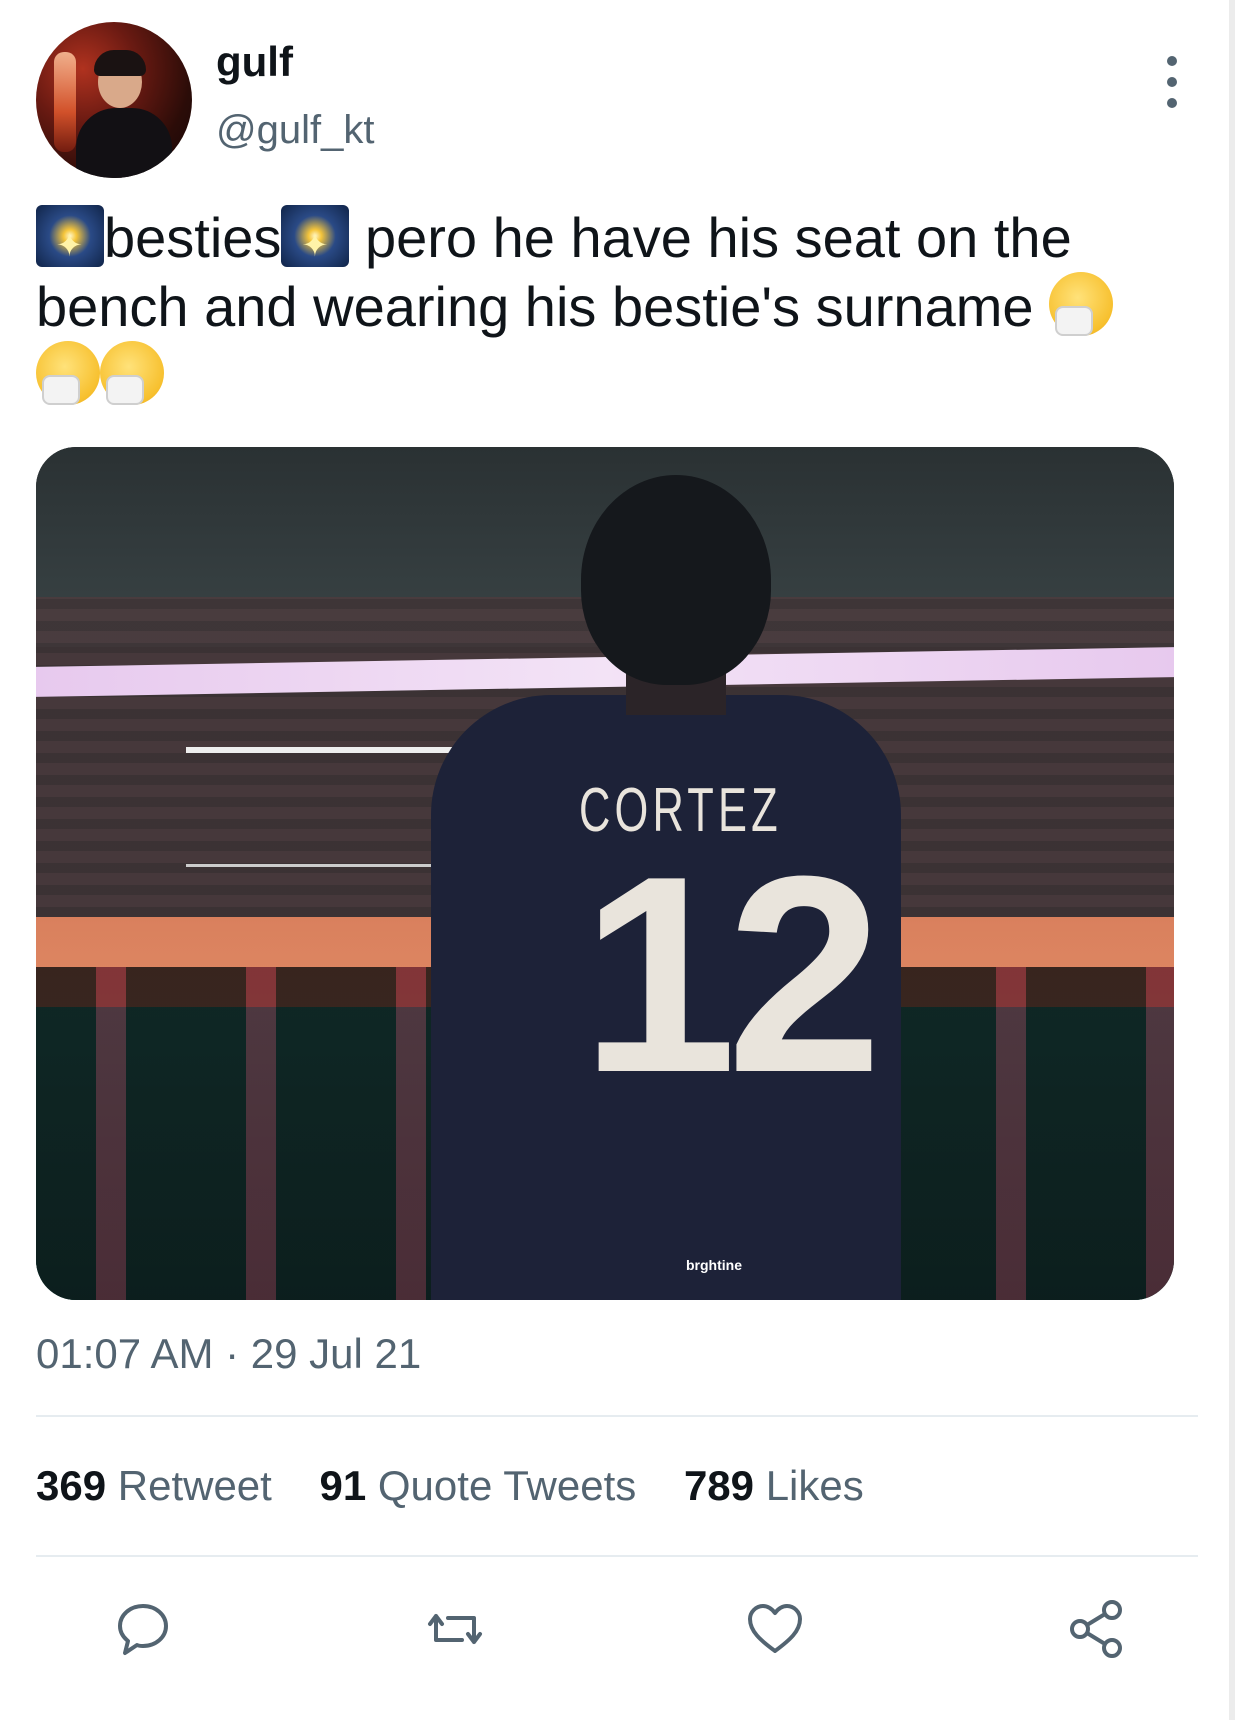 Image resolution: width=1235 pixels, height=1720 pixels. Describe the element at coordinates (1172, 82) in the screenshot. I see `more-options-icon` at that location.